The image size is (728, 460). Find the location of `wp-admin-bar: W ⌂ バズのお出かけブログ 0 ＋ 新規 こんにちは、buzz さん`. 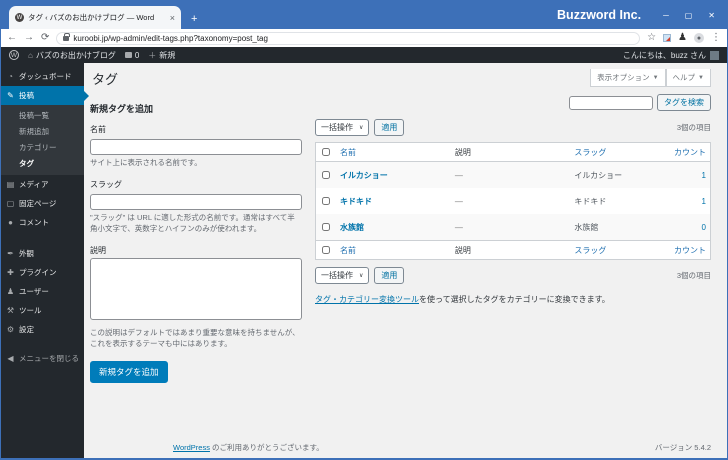

wp-admin-bar: W ⌂ バズのお出かけブログ 0 ＋ 新規 こんにちは、buzz さん is located at coordinates (364, 55).